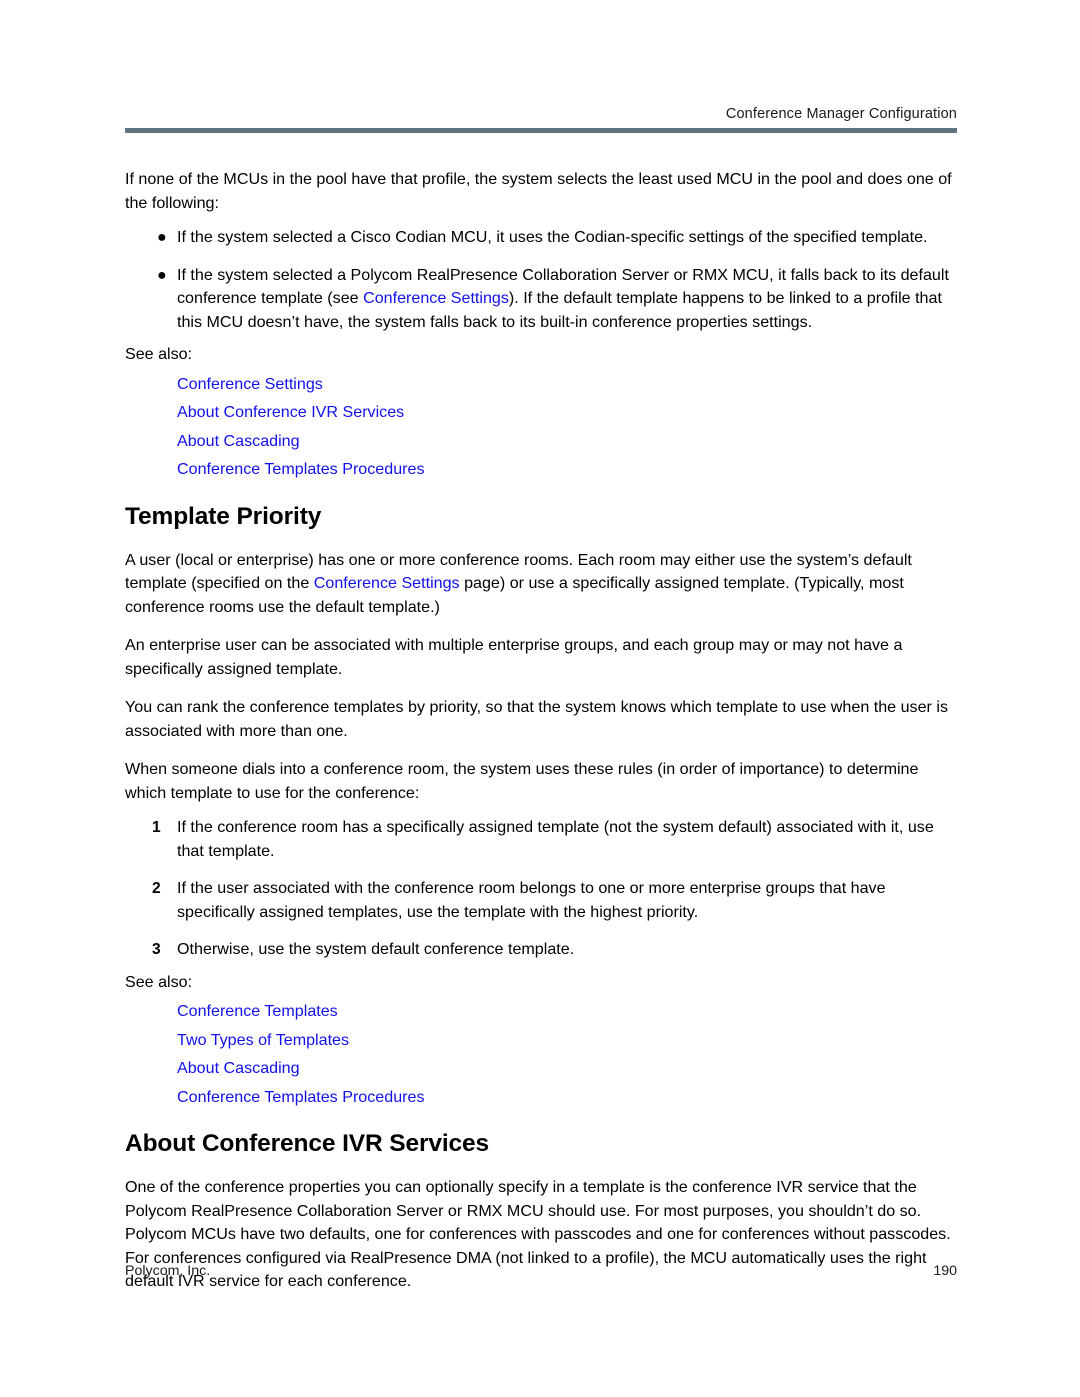  What do you see at coordinates (156, 888) in the screenshot?
I see `step-number: 2` at bounding box center [156, 888].